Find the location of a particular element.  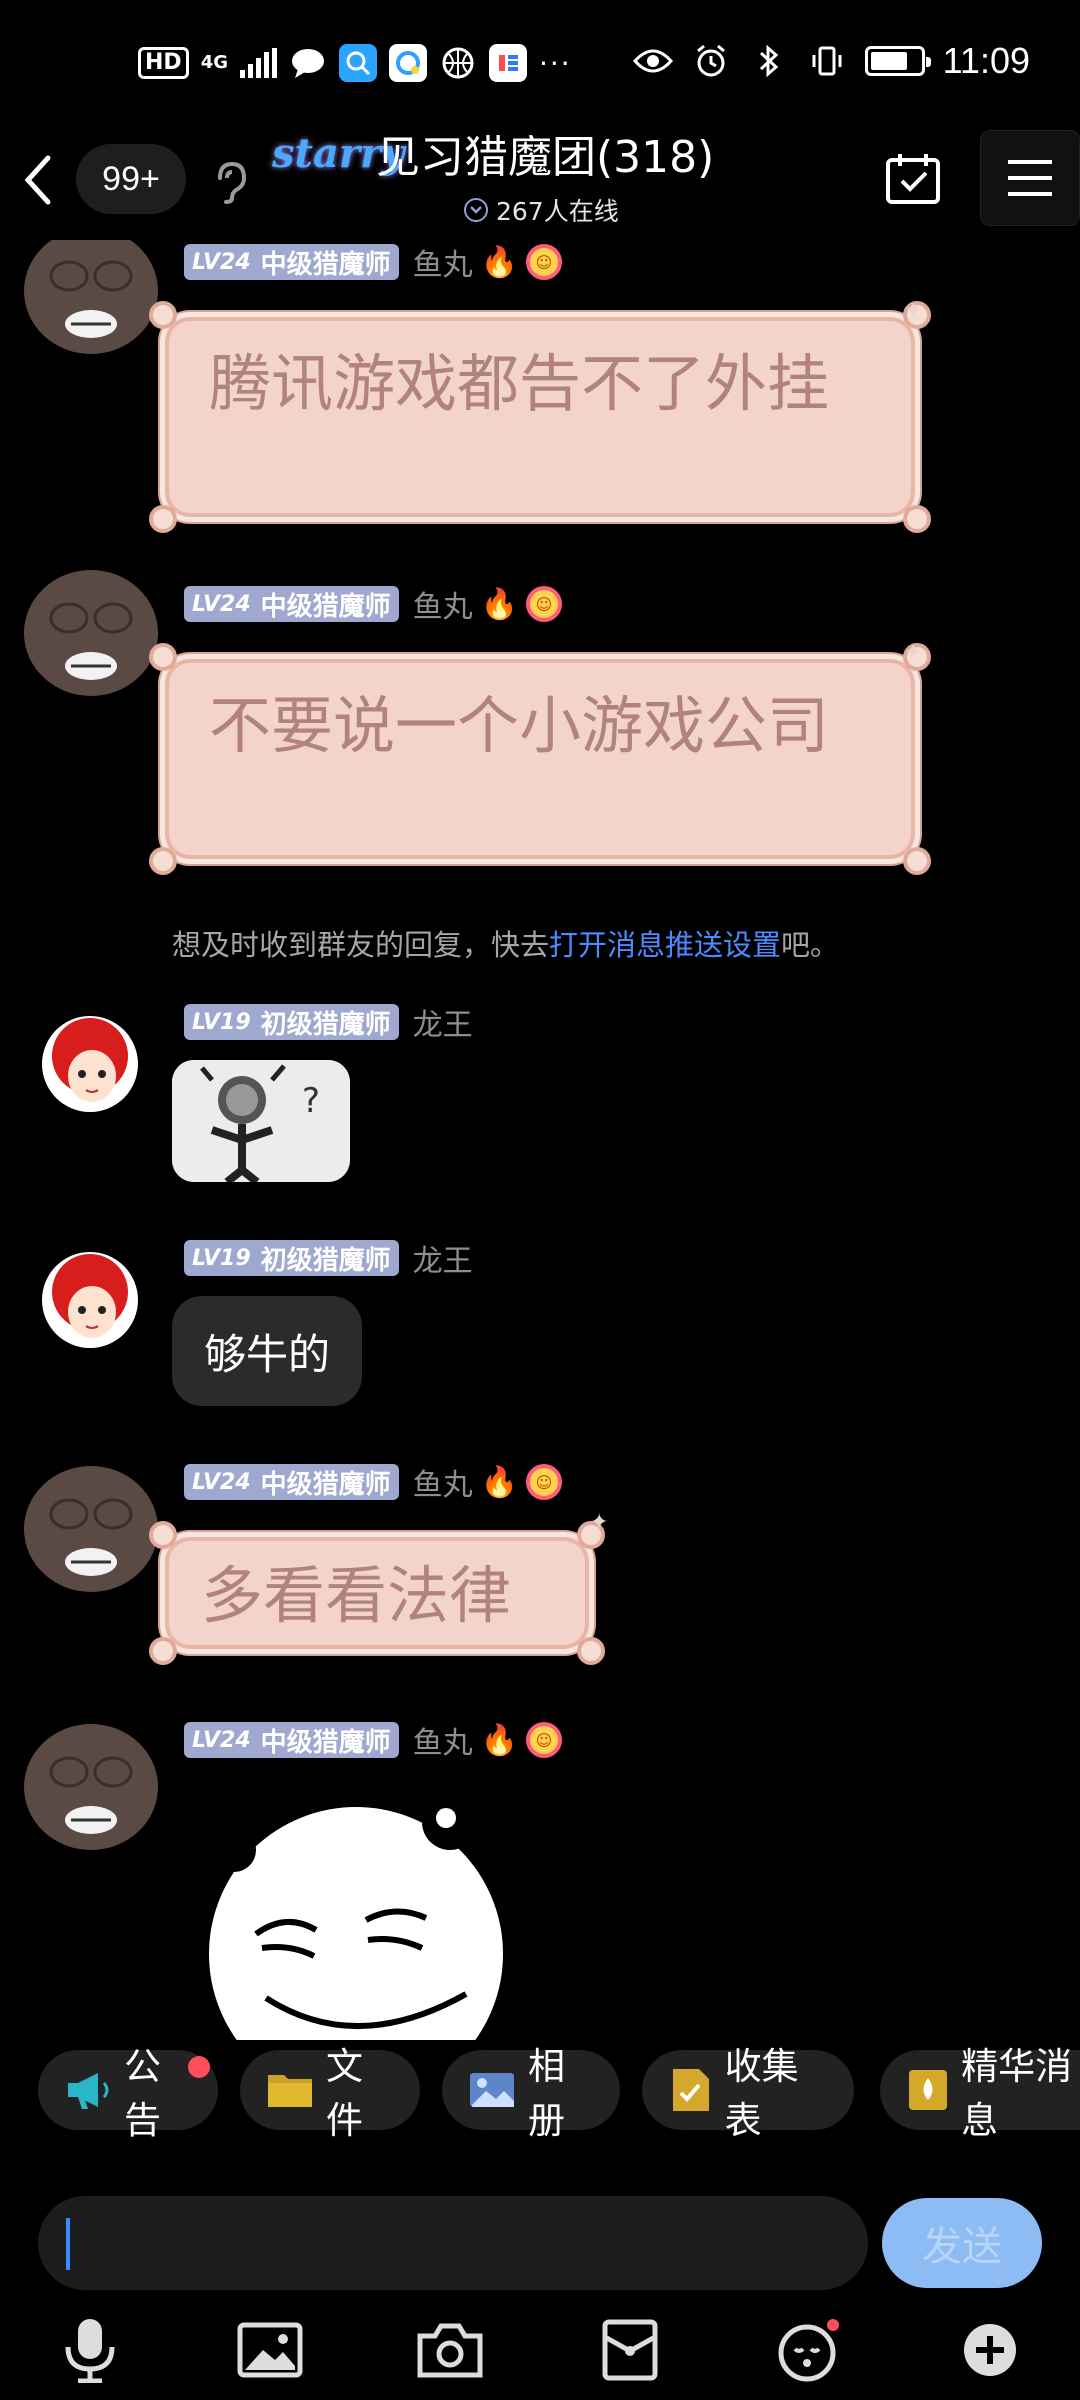

back-button is located at coordinates (37, 180).